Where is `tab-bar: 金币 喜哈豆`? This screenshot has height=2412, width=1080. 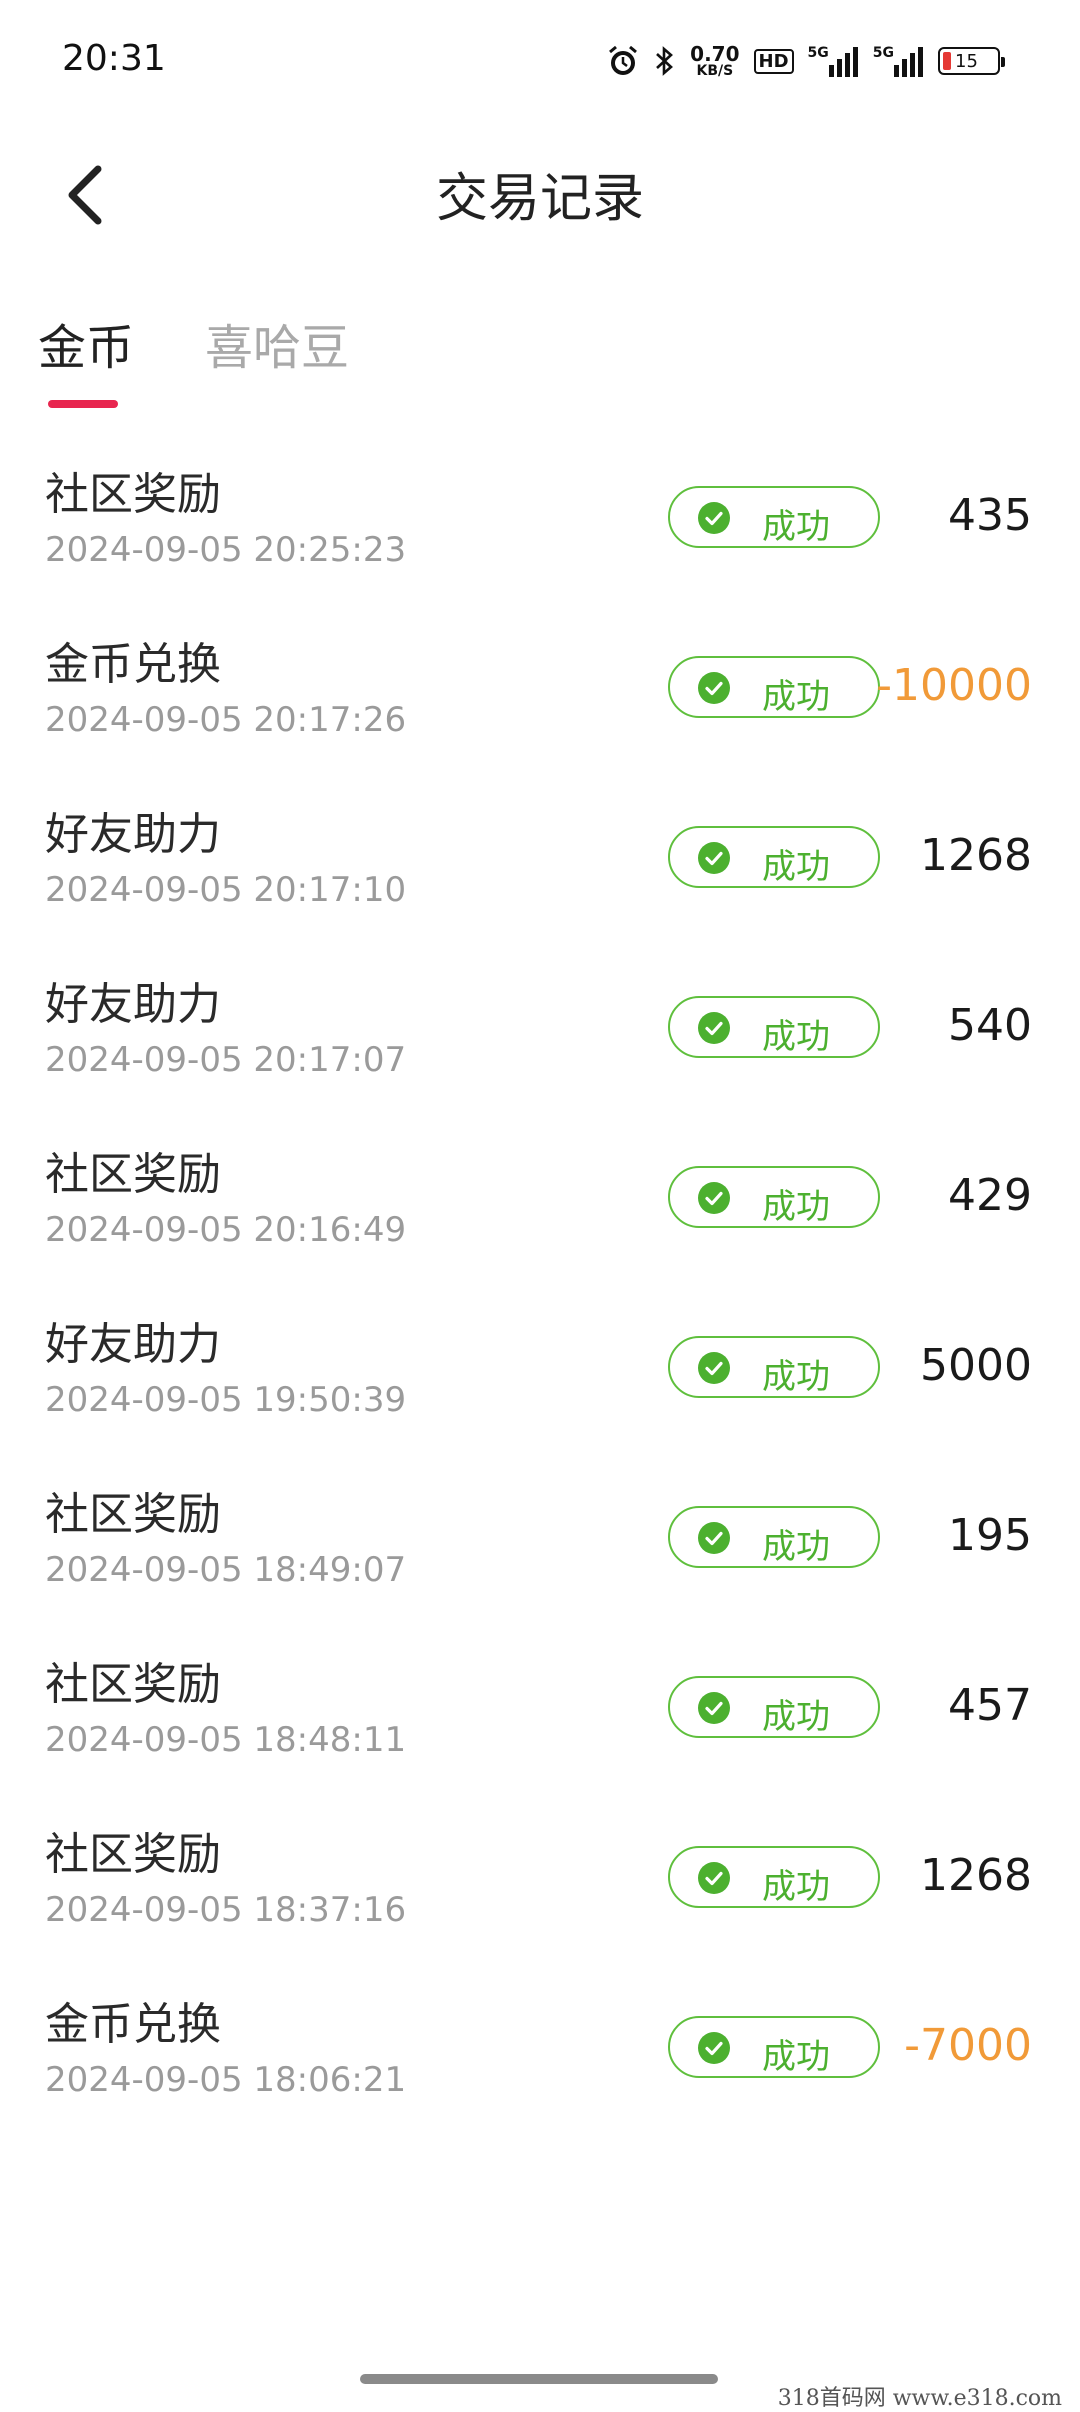
tab-bar: 金币 喜哈豆 is located at coordinates (540, 355).